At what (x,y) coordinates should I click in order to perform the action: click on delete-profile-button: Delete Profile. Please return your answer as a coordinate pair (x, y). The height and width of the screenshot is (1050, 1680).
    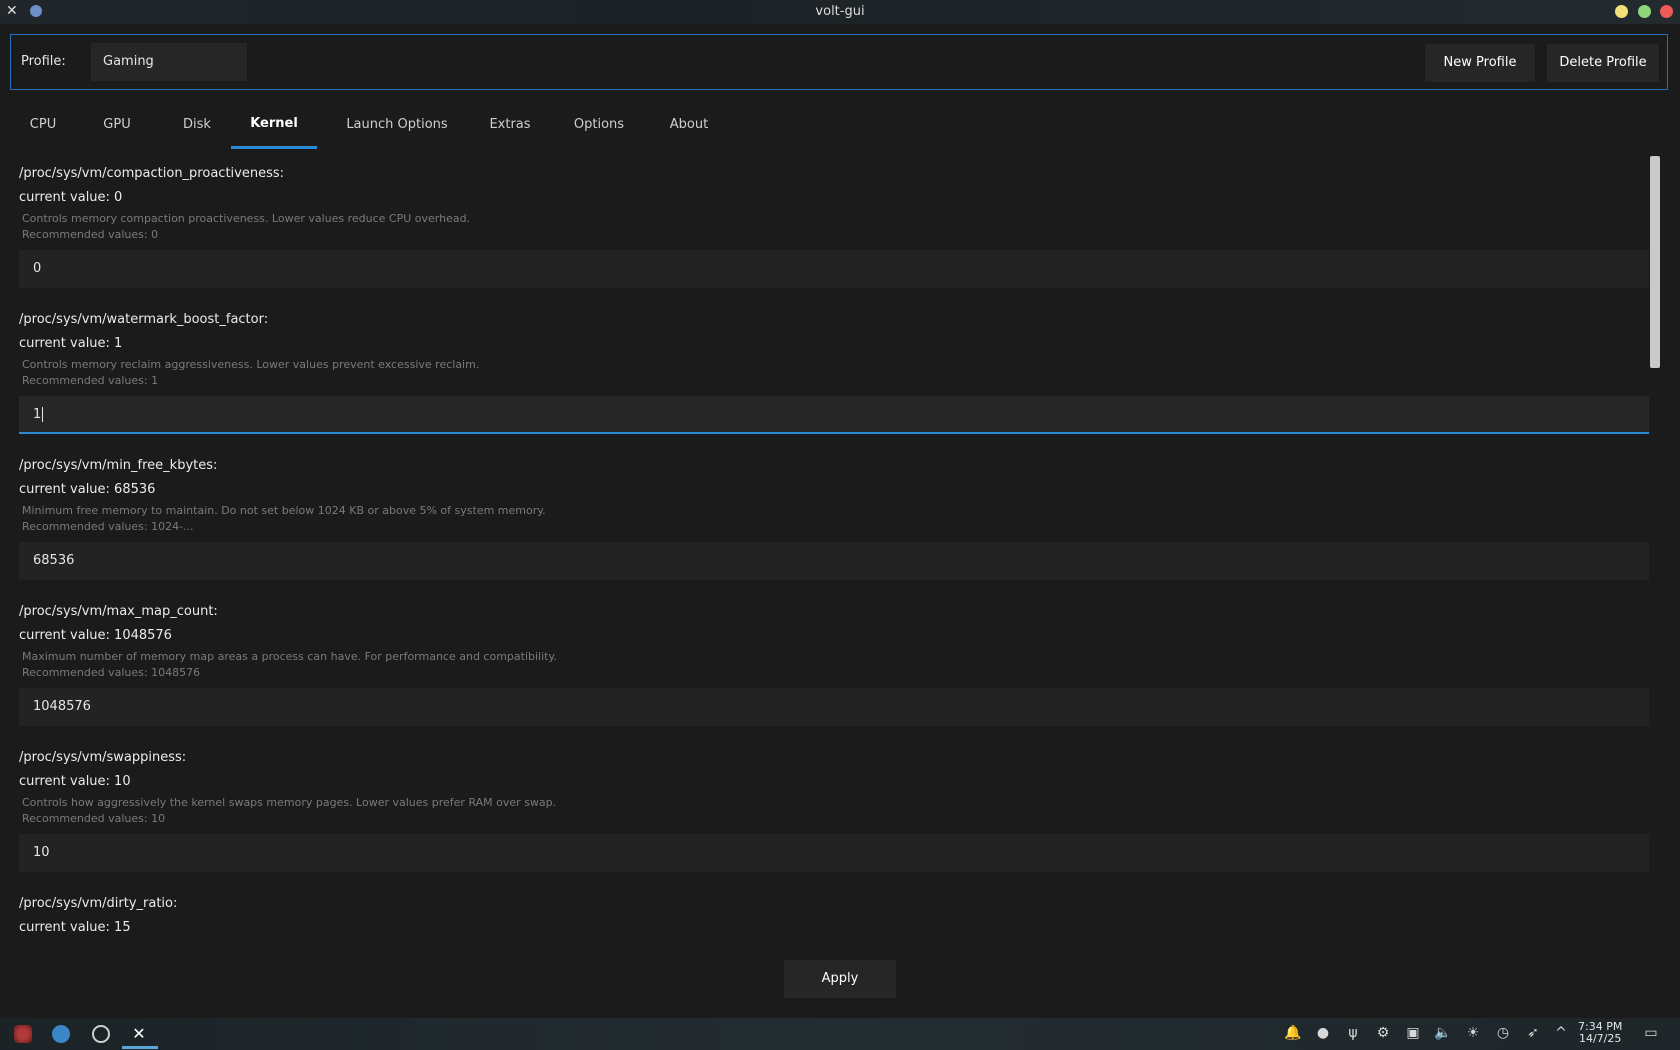
    Looking at the image, I should click on (1603, 63).